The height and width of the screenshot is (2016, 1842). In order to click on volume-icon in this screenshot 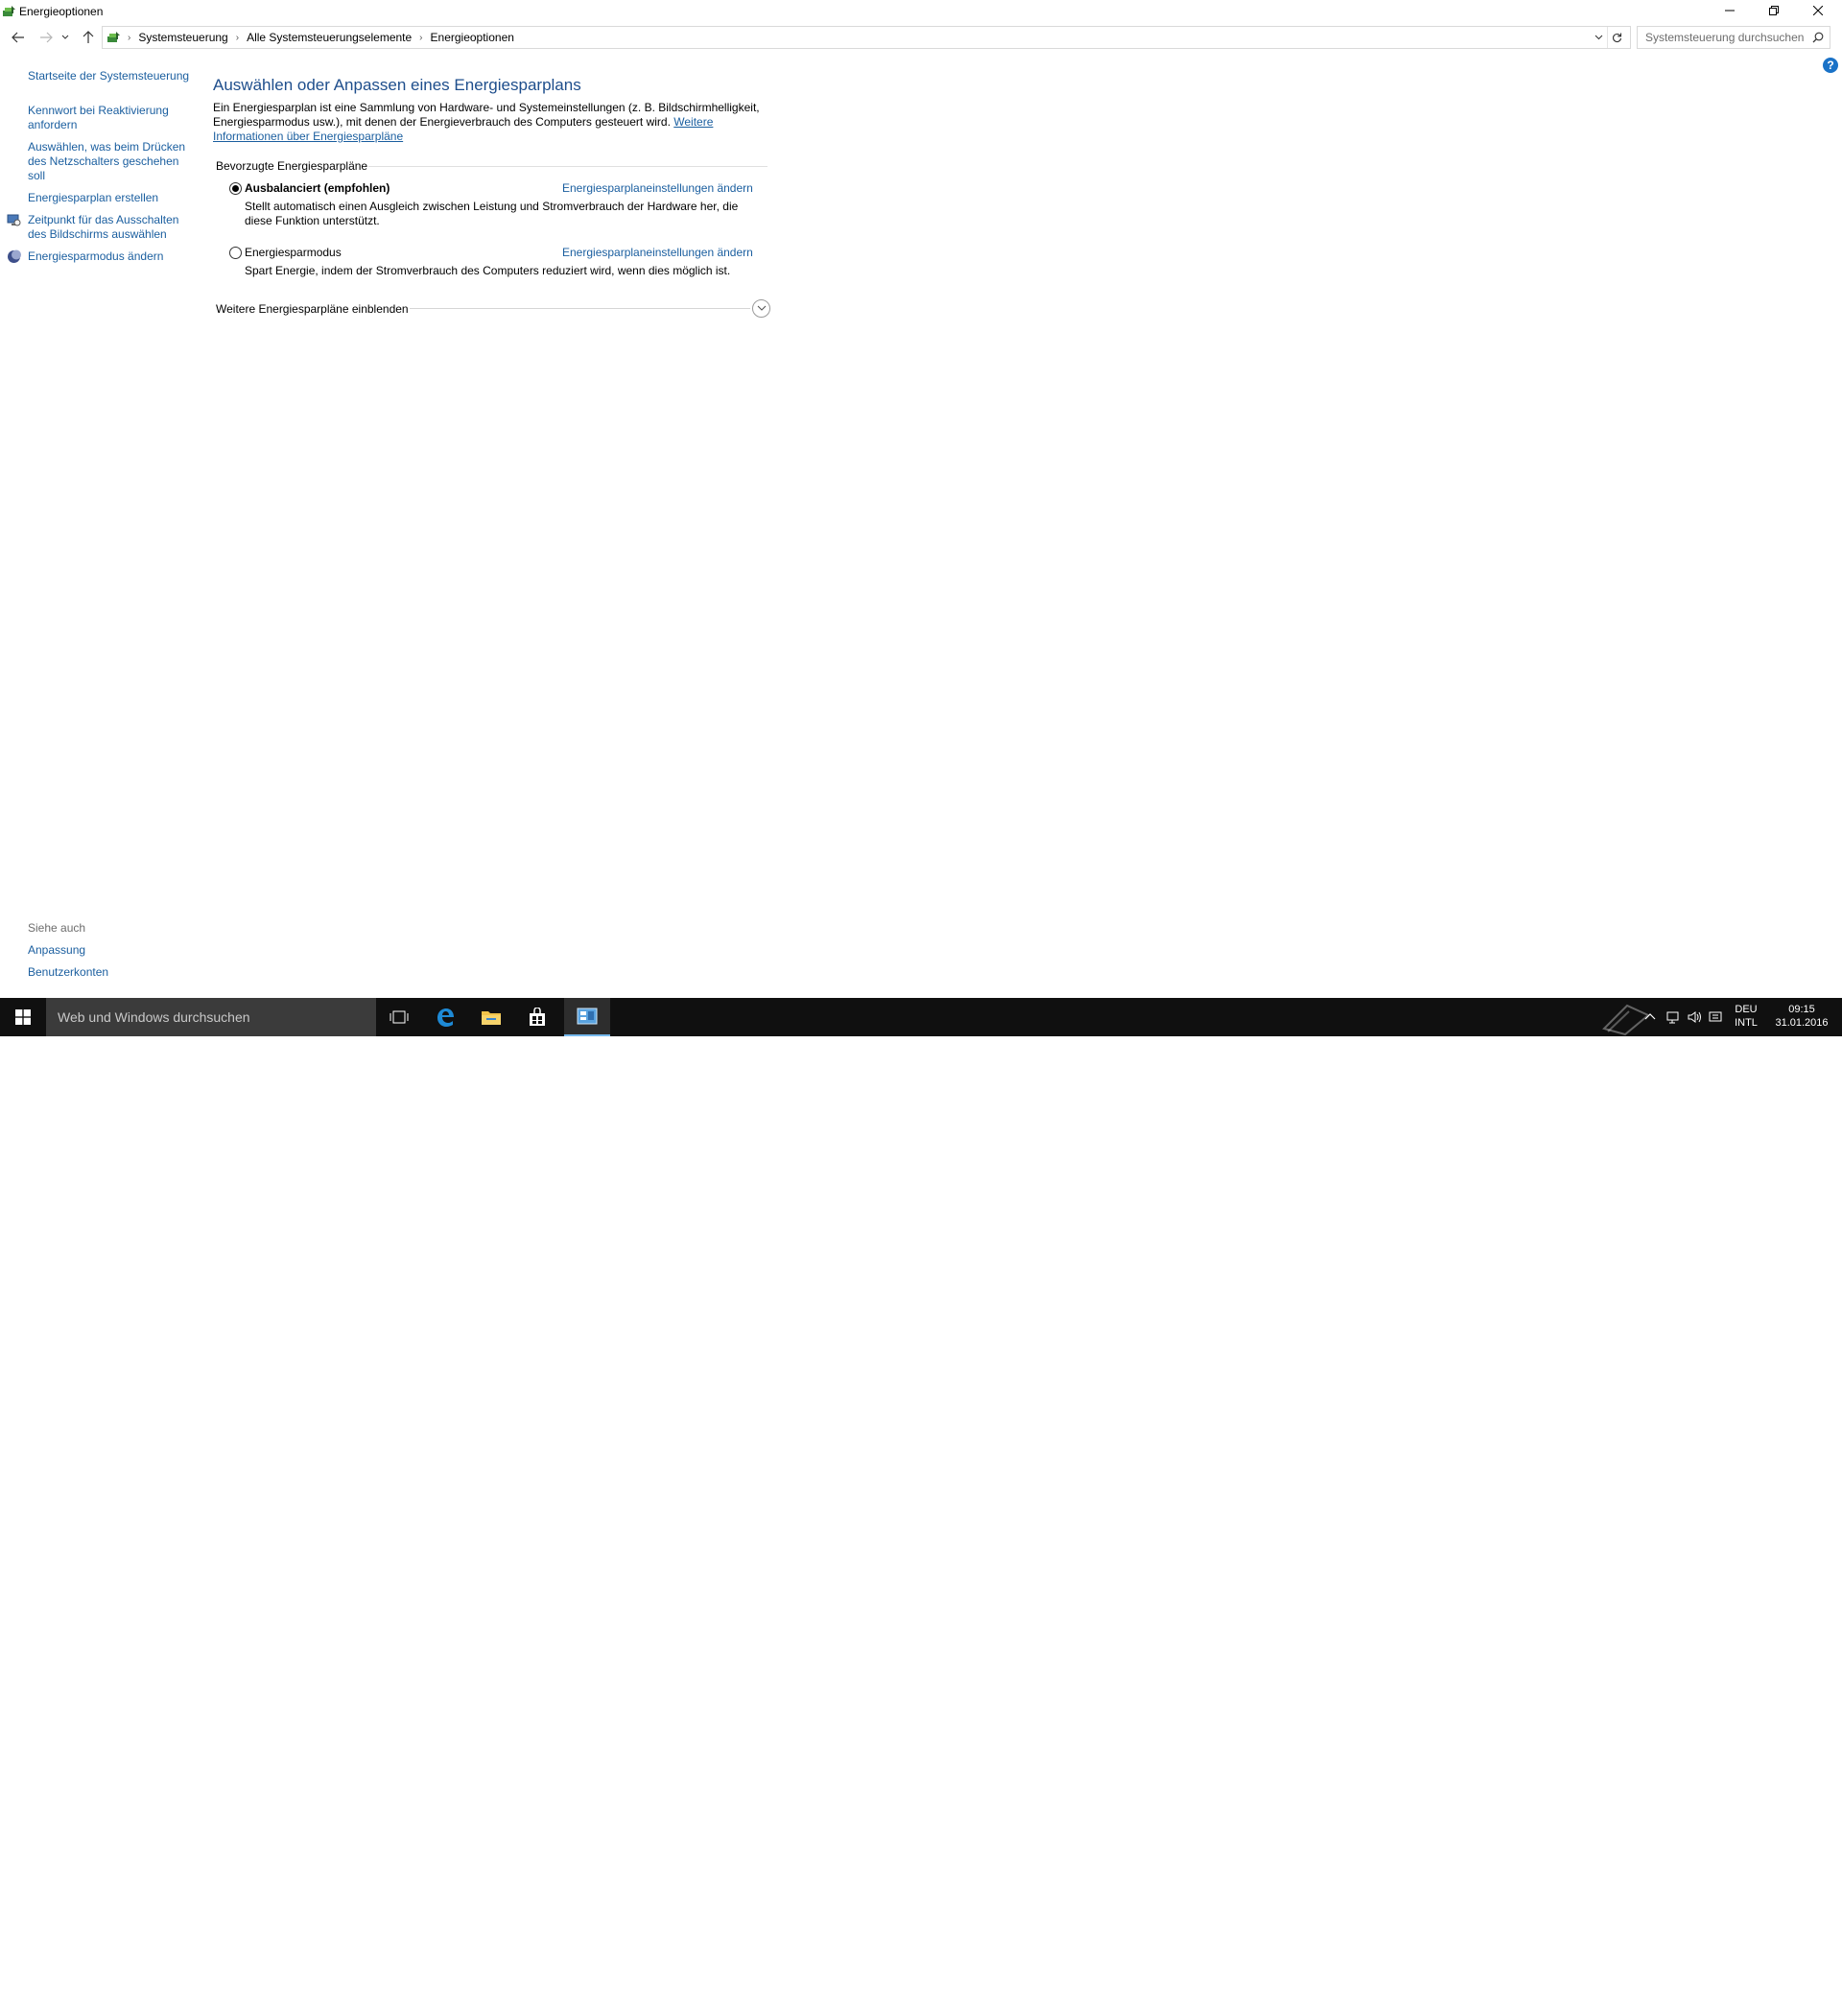, I will do `click(1694, 1017)`.